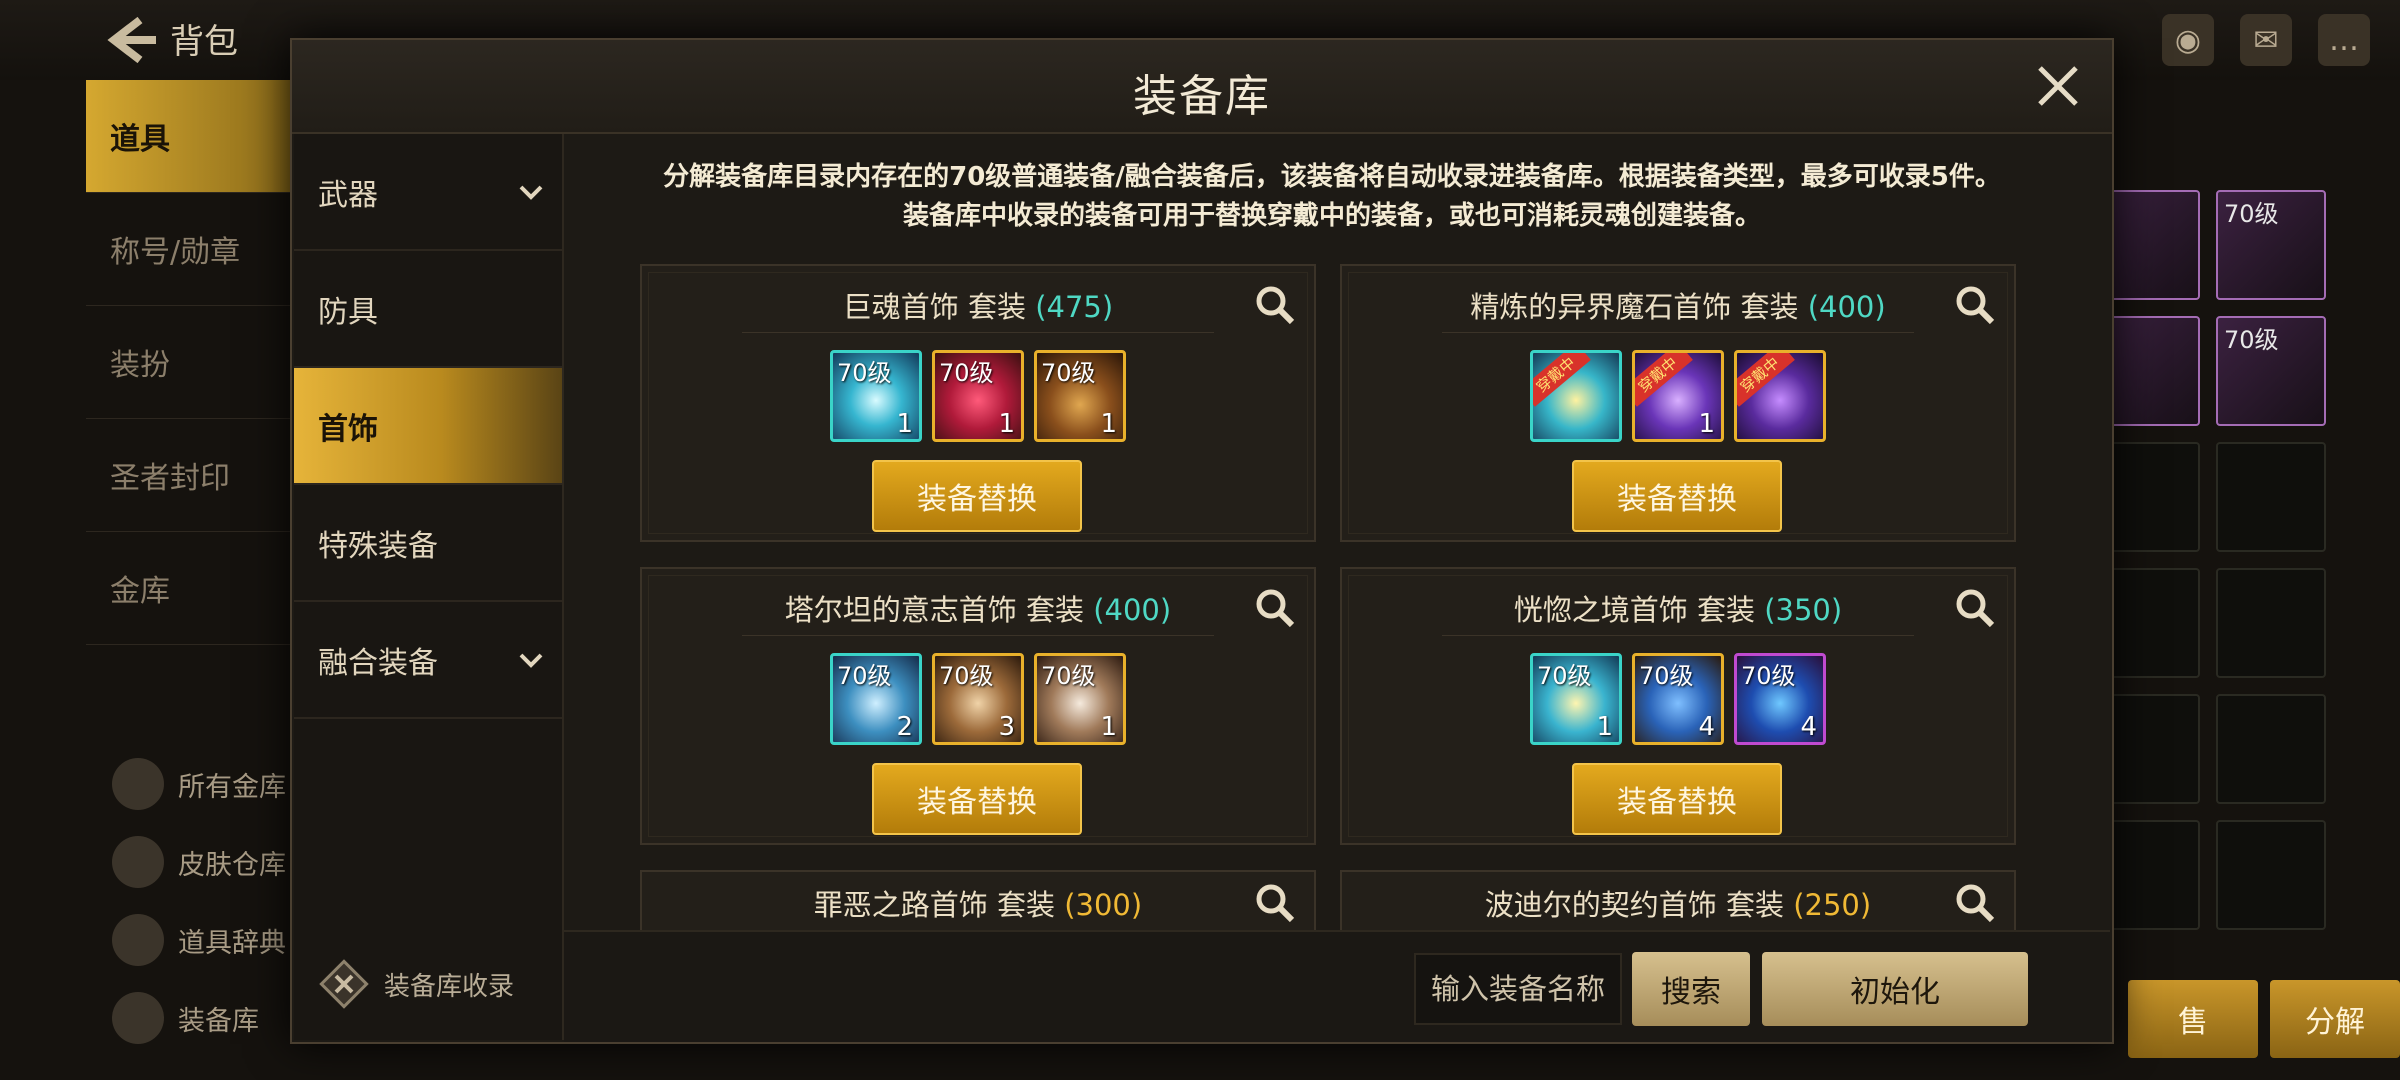 The image size is (2400, 1080). I want to click on equipment-search-input, so click(1518, 989).